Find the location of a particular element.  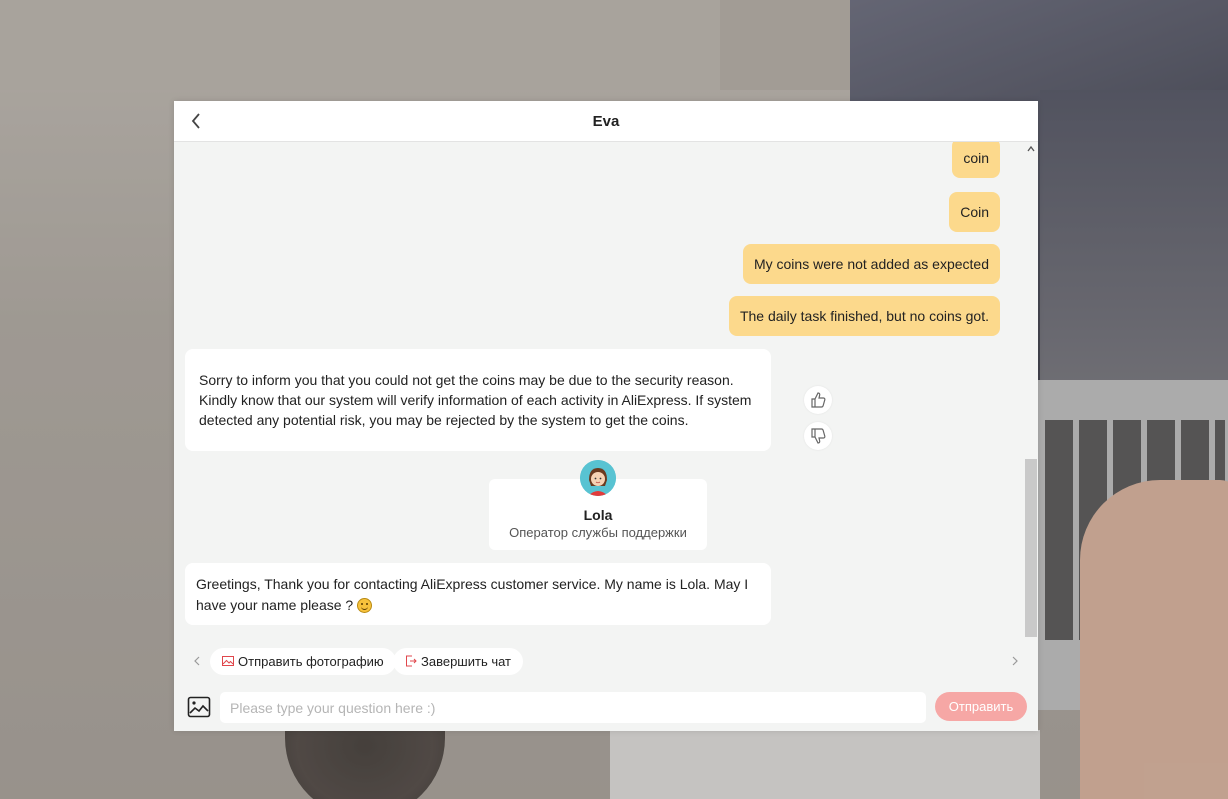

chevron-right-icon is located at coordinates (1015, 661).